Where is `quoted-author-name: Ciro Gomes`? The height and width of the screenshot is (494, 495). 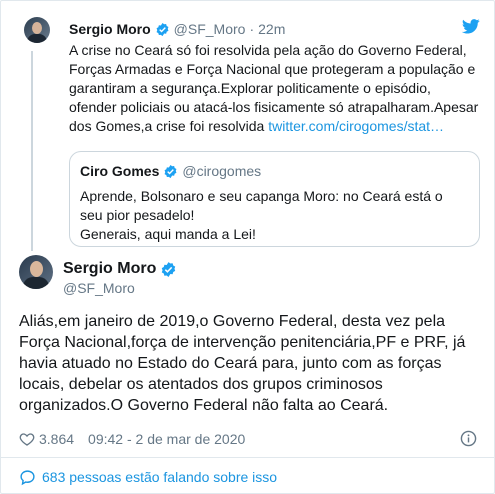 quoted-author-name: Ciro Gomes is located at coordinates (119, 171).